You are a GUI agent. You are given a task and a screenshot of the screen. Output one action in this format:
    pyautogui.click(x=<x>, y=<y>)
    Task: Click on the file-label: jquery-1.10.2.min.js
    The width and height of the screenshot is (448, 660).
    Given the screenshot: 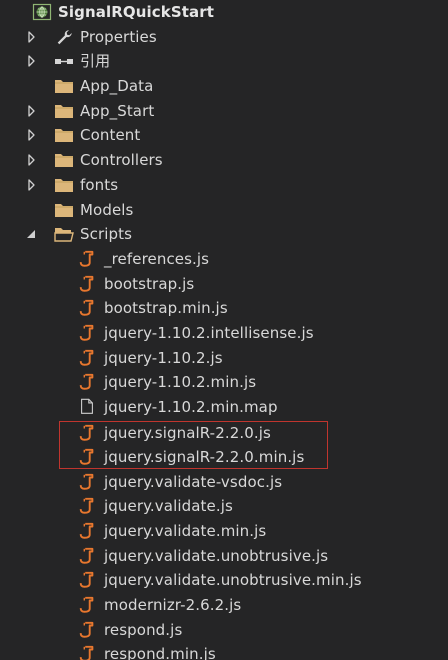 What is the action you would take?
    pyautogui.click(x=180, y=382)
    